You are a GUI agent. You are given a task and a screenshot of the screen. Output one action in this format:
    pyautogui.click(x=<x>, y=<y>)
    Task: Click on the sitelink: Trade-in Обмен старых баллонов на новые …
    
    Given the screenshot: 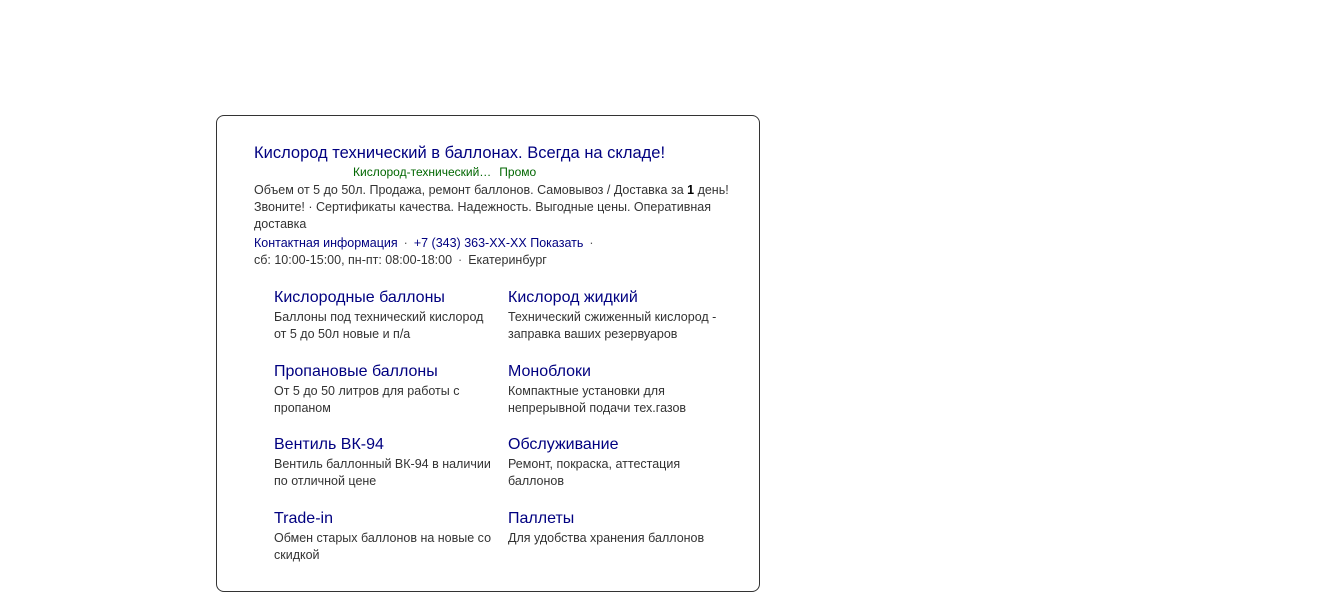 What is the action you would take?
    pyautogui.click(x=386, y=536)
    